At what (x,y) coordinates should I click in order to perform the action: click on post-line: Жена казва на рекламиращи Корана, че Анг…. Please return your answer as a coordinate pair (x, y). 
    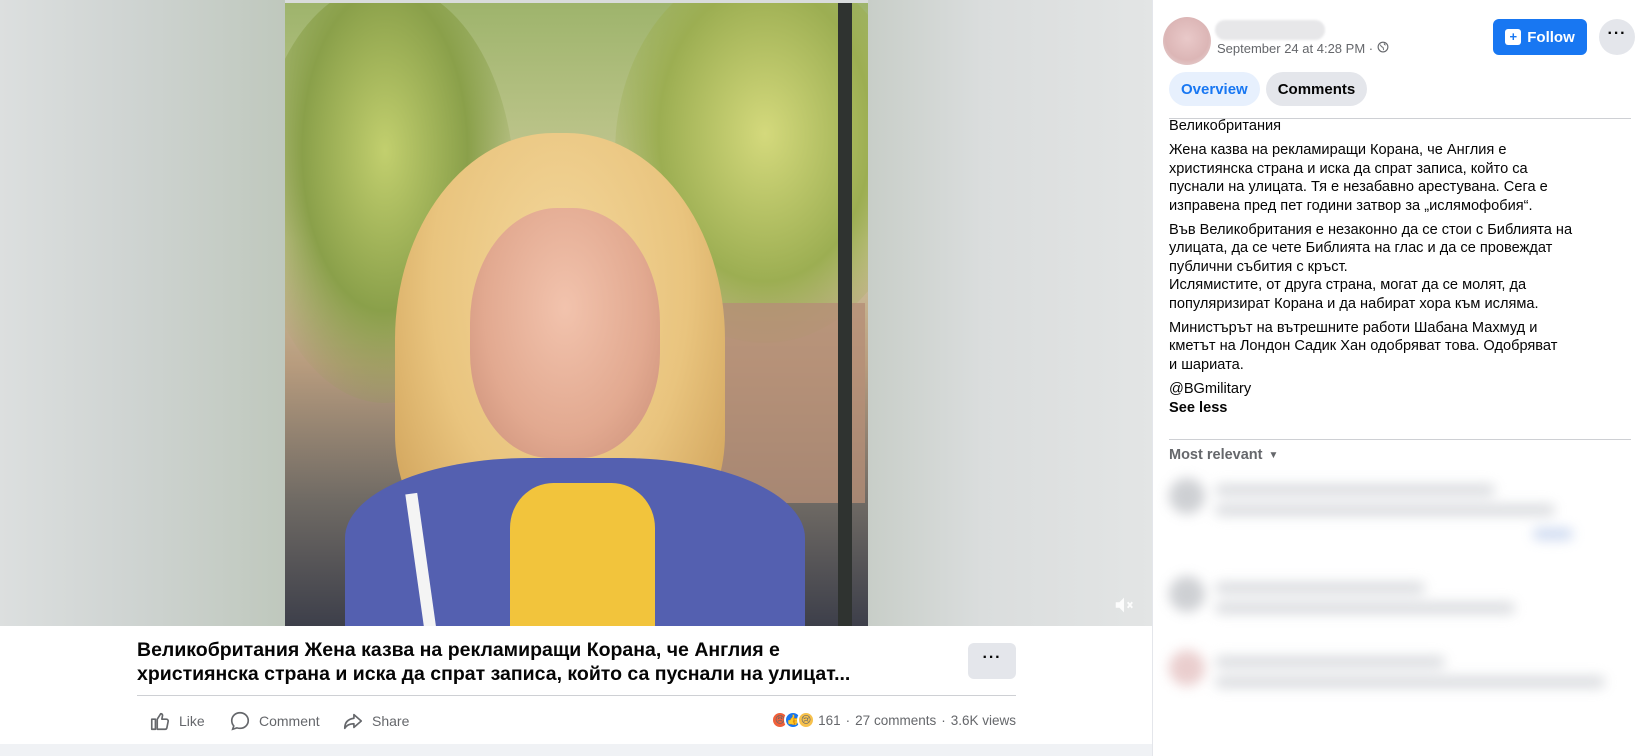
    Looking at the image, I should click on (1338, 150).